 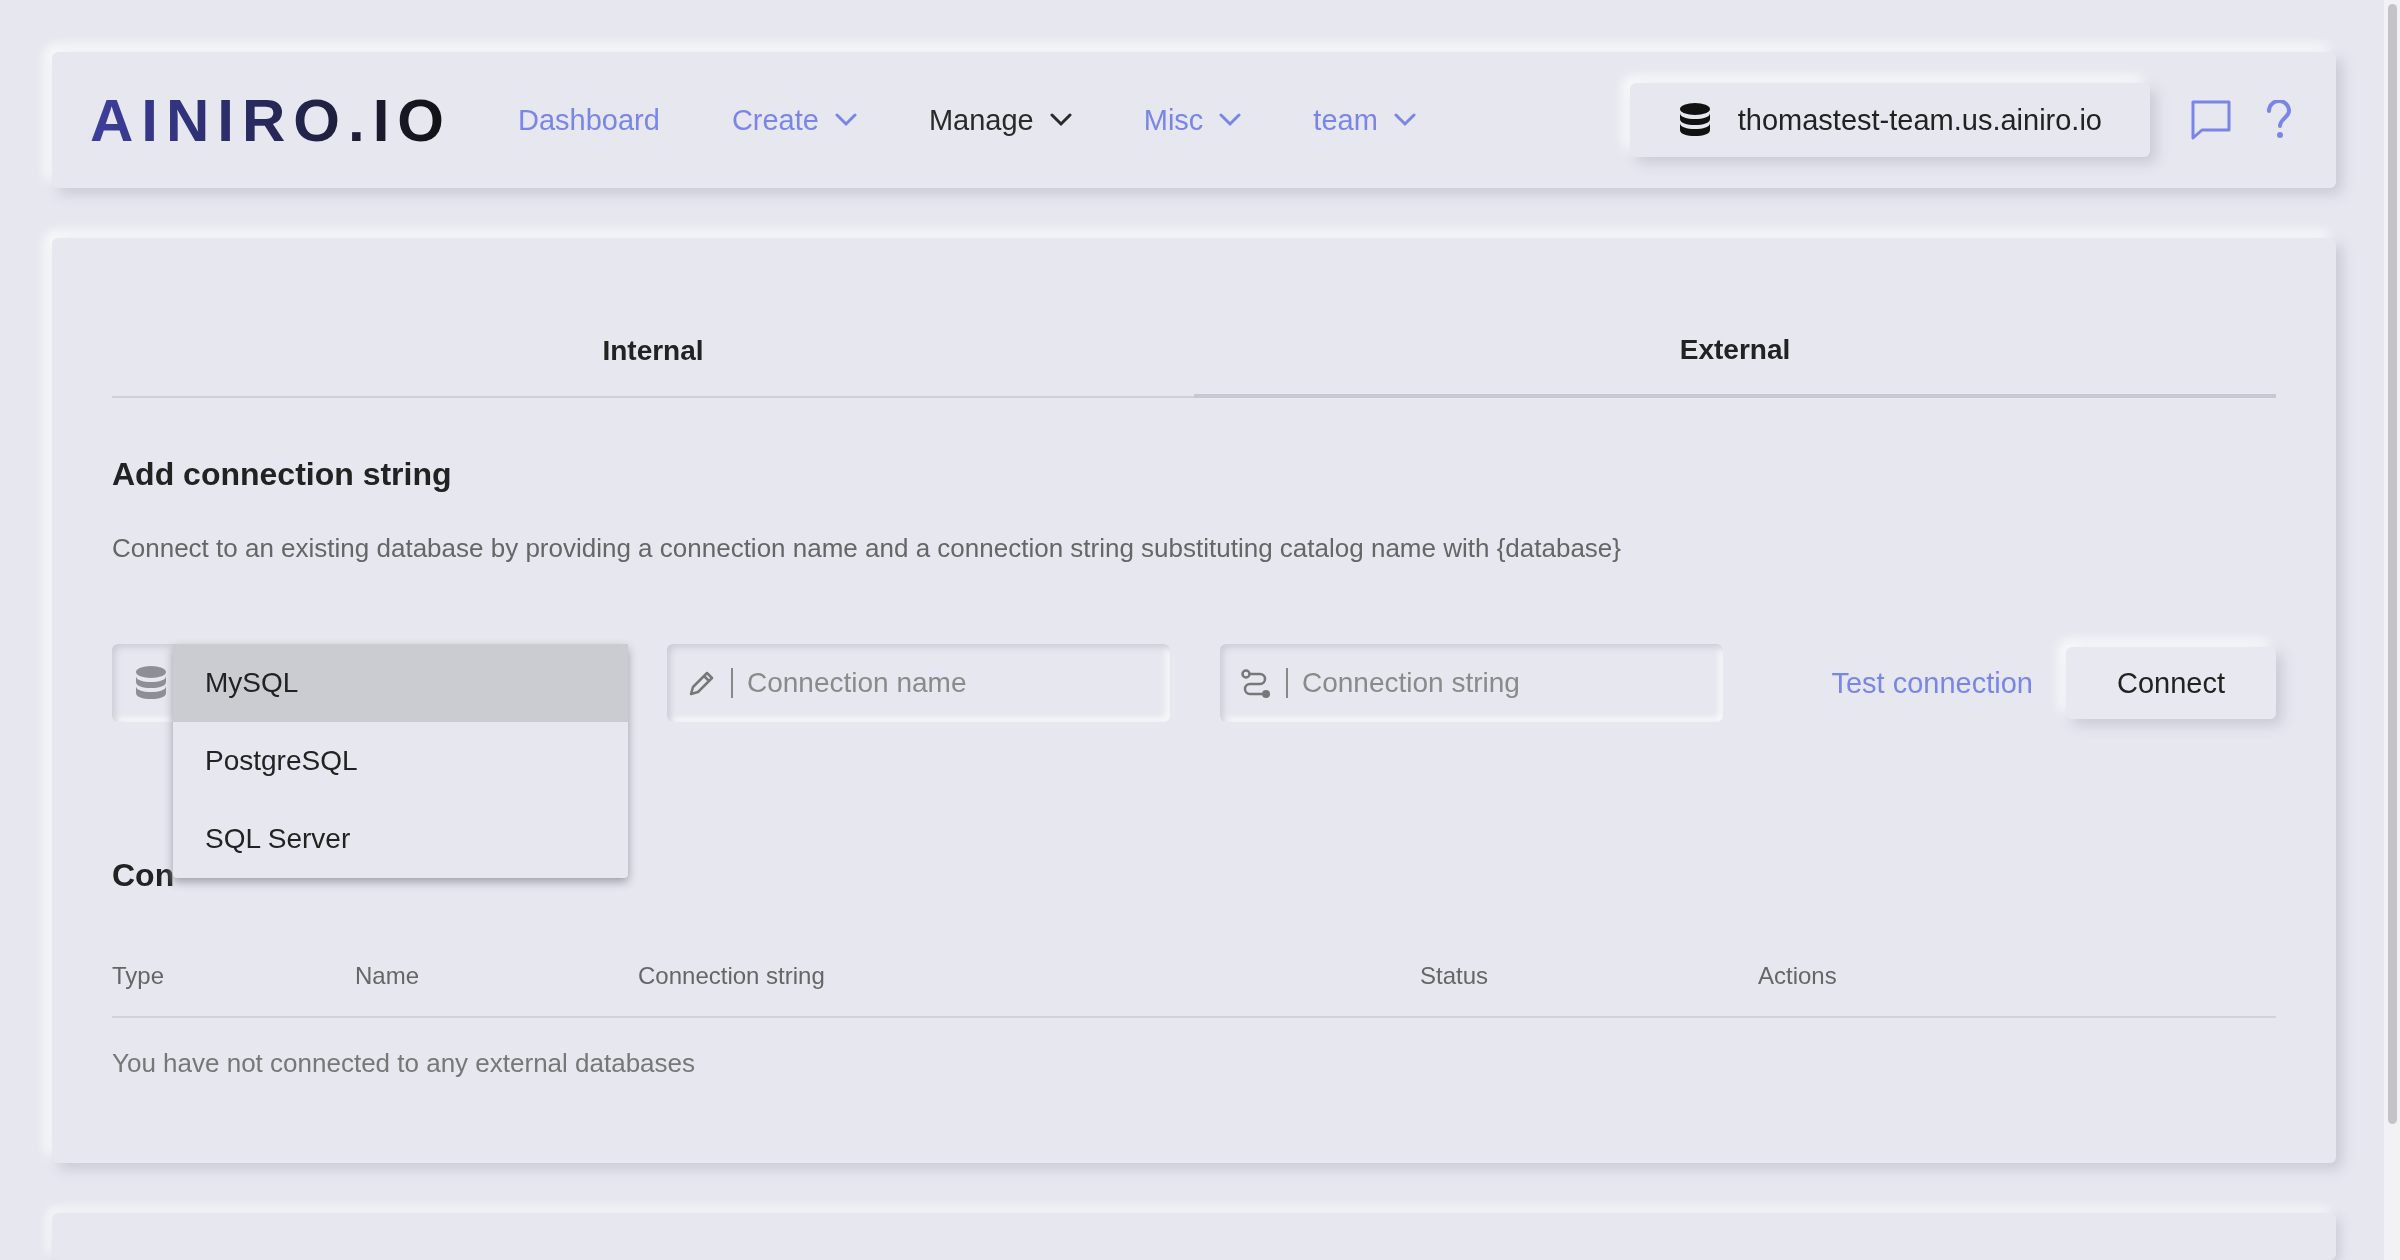 I want to click on connect-button: Connect, so click(x=2171, y=683).